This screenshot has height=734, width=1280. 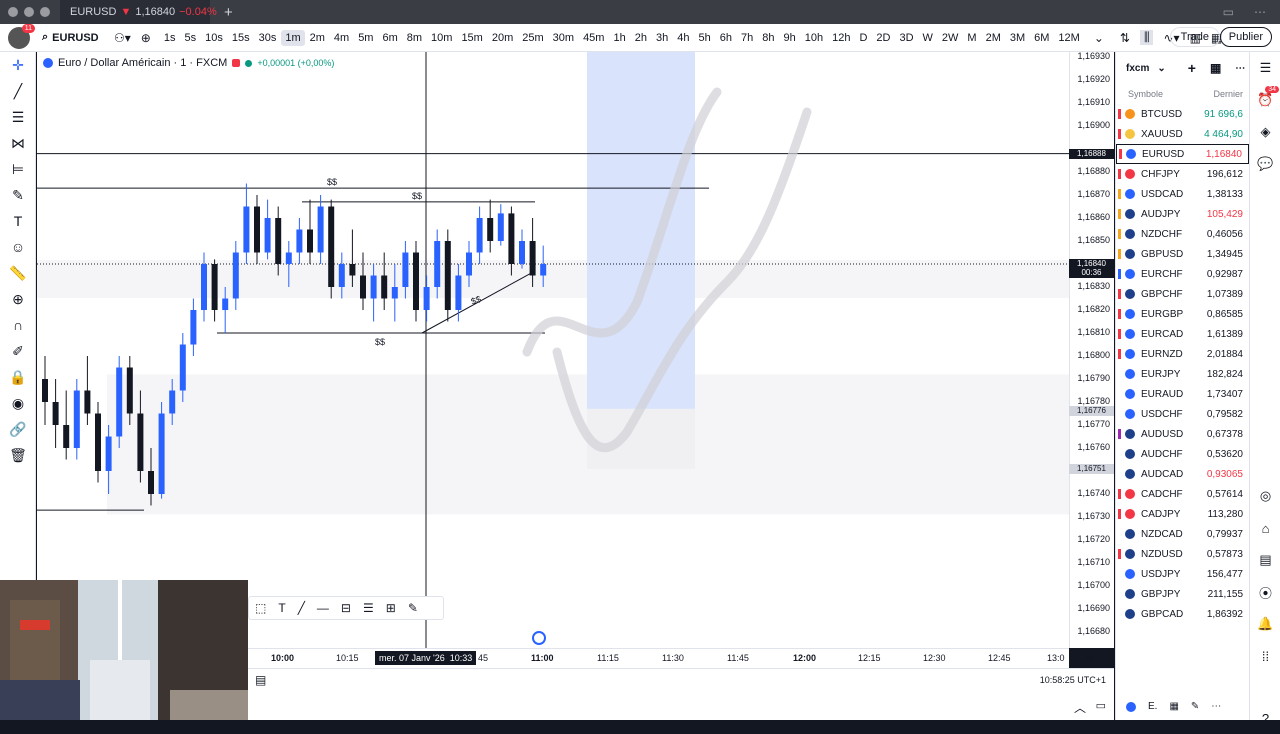 I want to click on timeframe-W: W, so click(x=928, y=38).